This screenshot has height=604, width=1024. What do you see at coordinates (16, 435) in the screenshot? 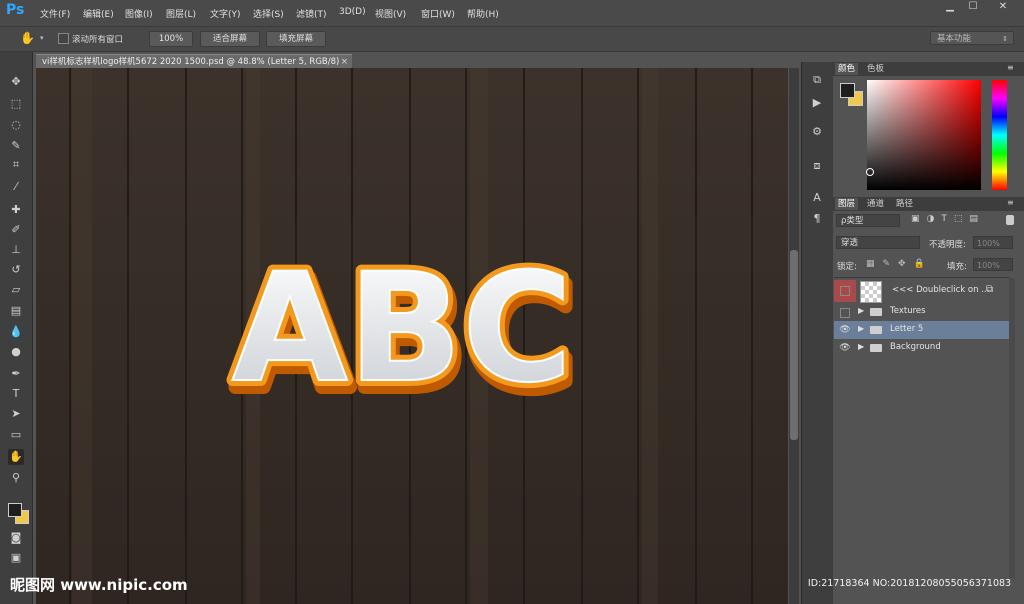
I see `rectangle-tool-icon: ▭` at bounding box center [16, 435].